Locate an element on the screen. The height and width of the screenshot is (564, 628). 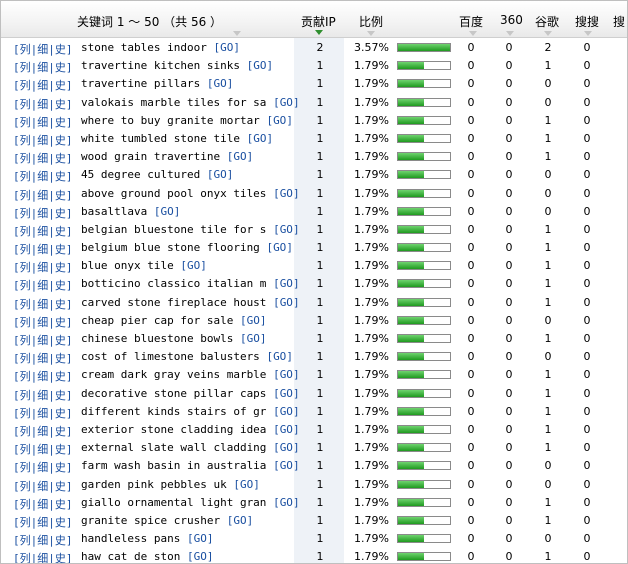
sougou-column-header: 搜搜 is located at coordinates (587, 21).